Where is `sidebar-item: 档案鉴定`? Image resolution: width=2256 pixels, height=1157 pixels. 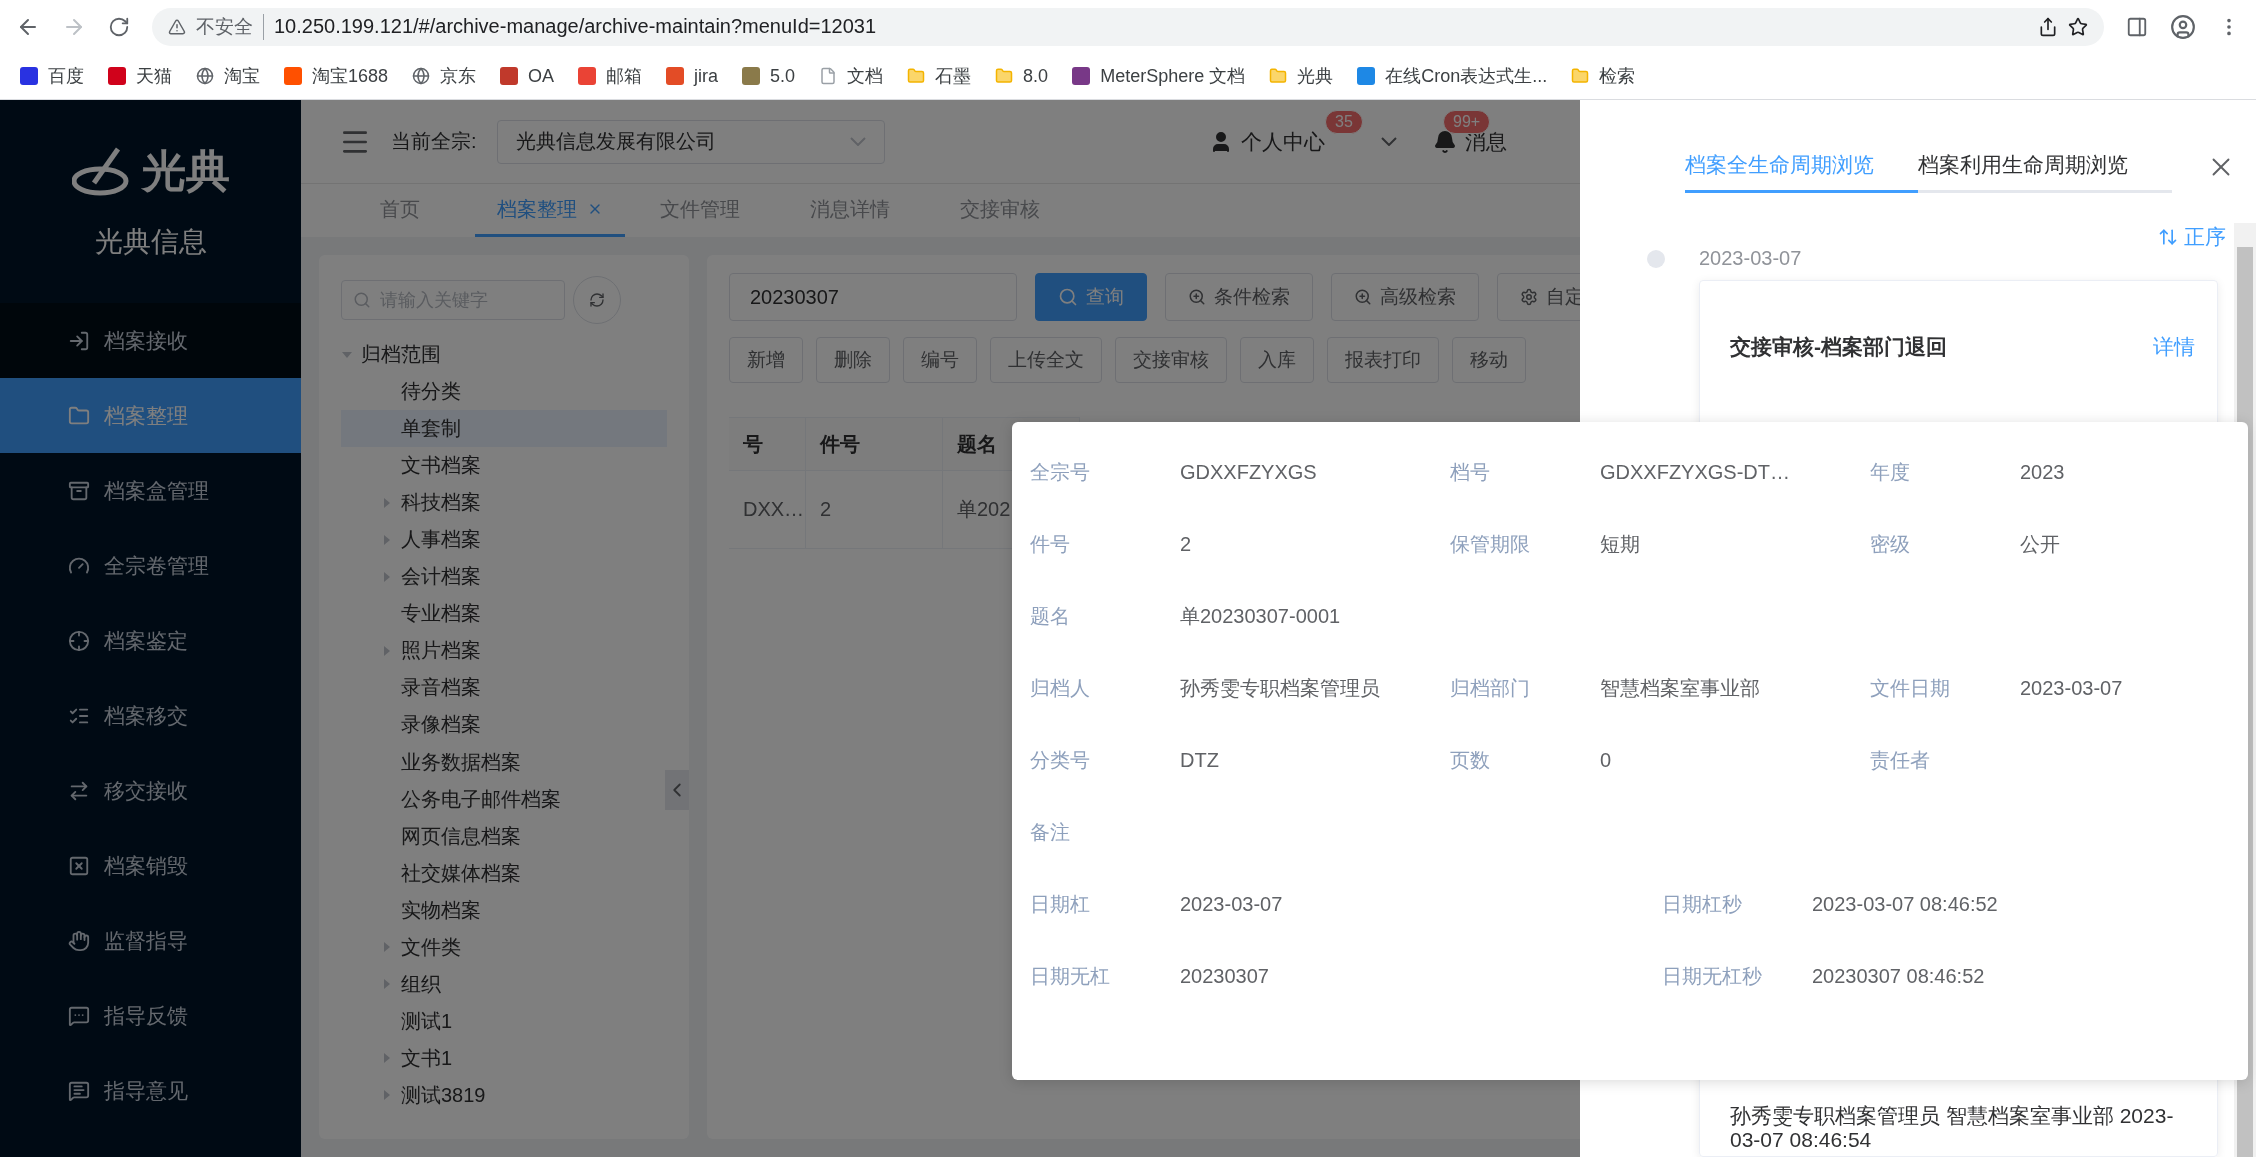
sidebar-item: 档案鉴定 is located at coordinates (150, 640).